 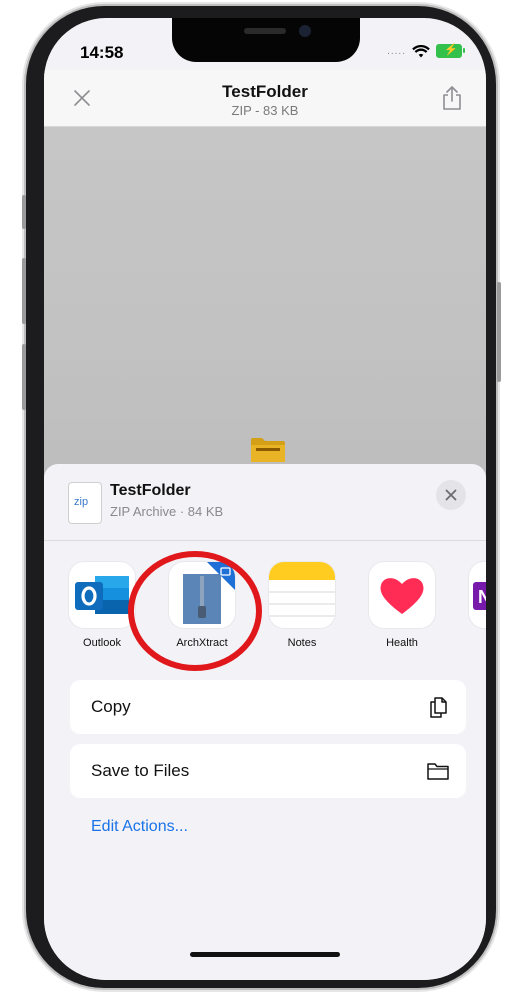 I want to click on outlook-icon, so click(x=102, y=595).